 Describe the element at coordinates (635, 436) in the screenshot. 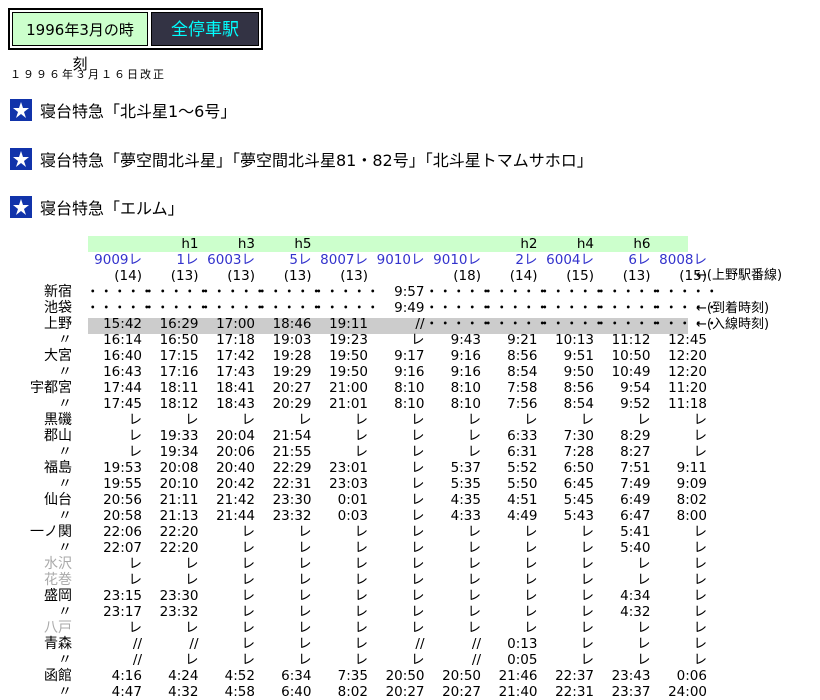

I see `time-cell: 8:29` at that location.